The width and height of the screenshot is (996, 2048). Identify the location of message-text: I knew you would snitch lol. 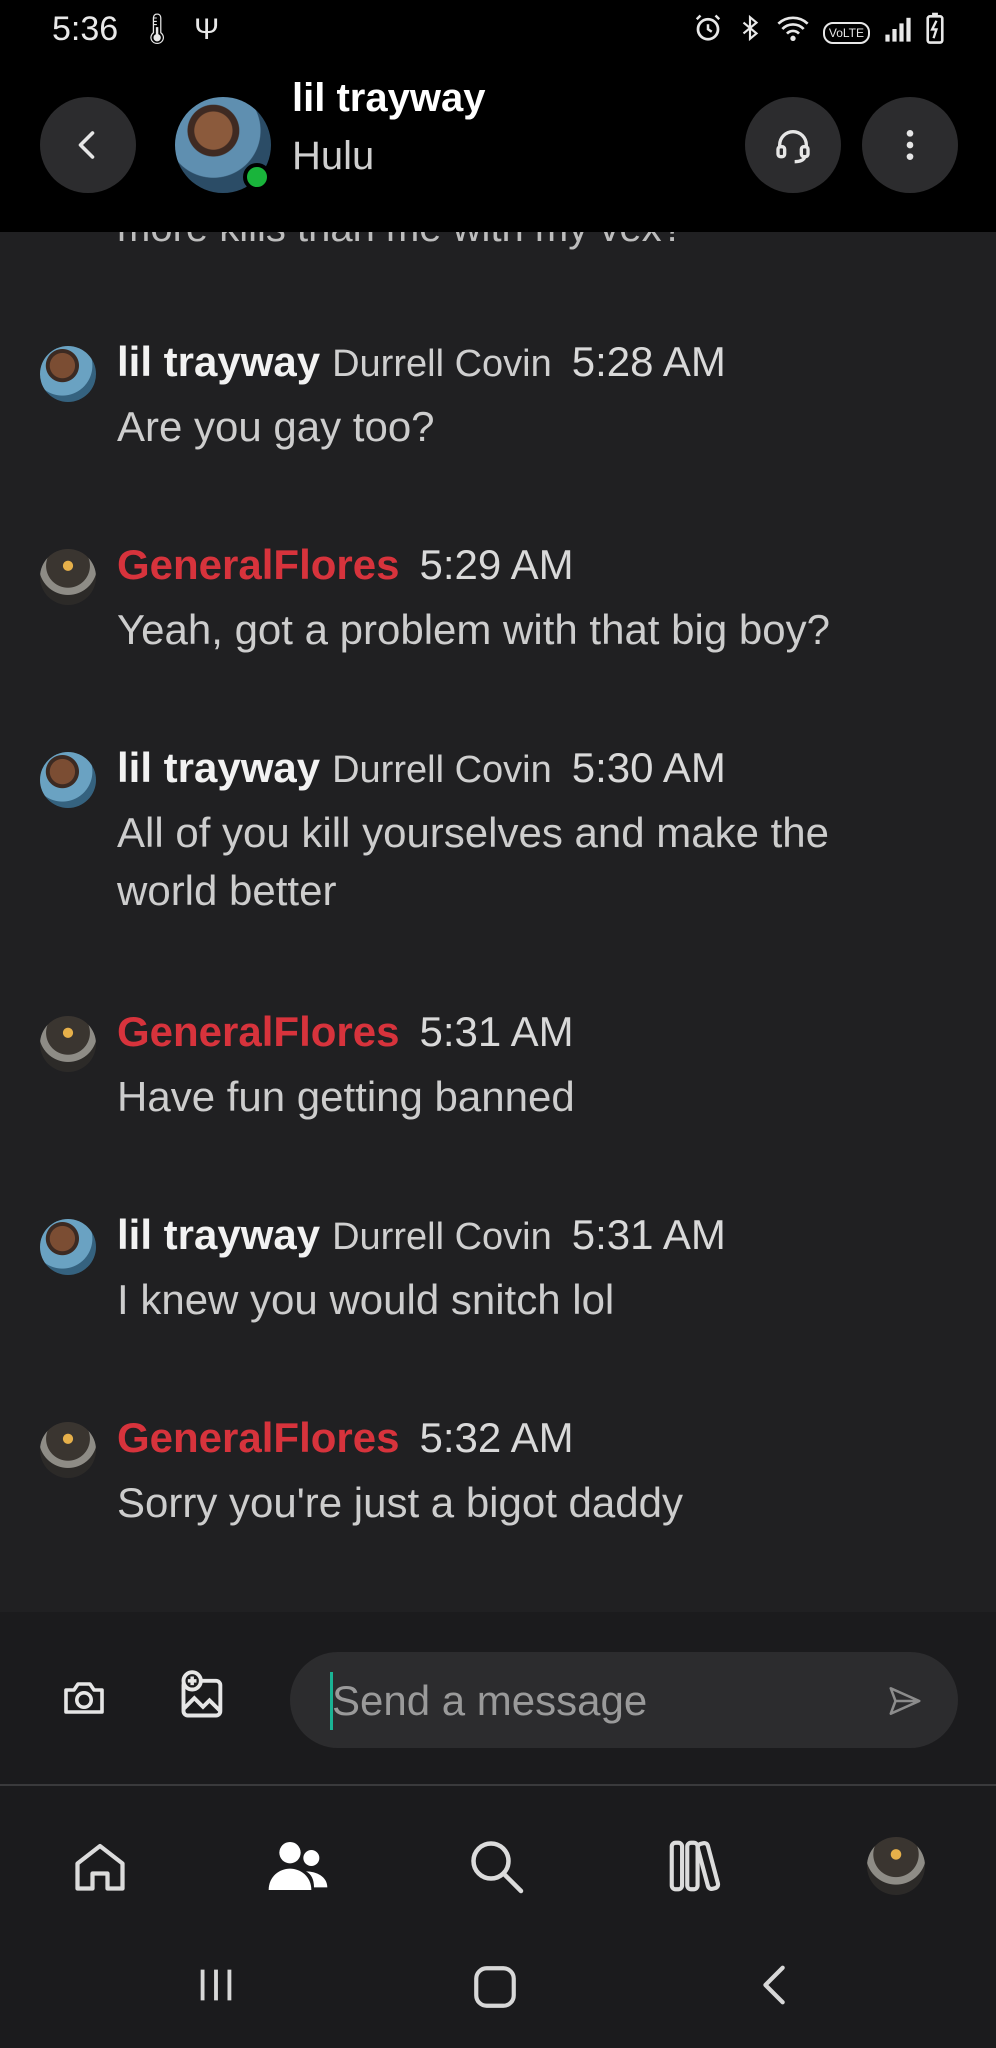
(366, 1299).